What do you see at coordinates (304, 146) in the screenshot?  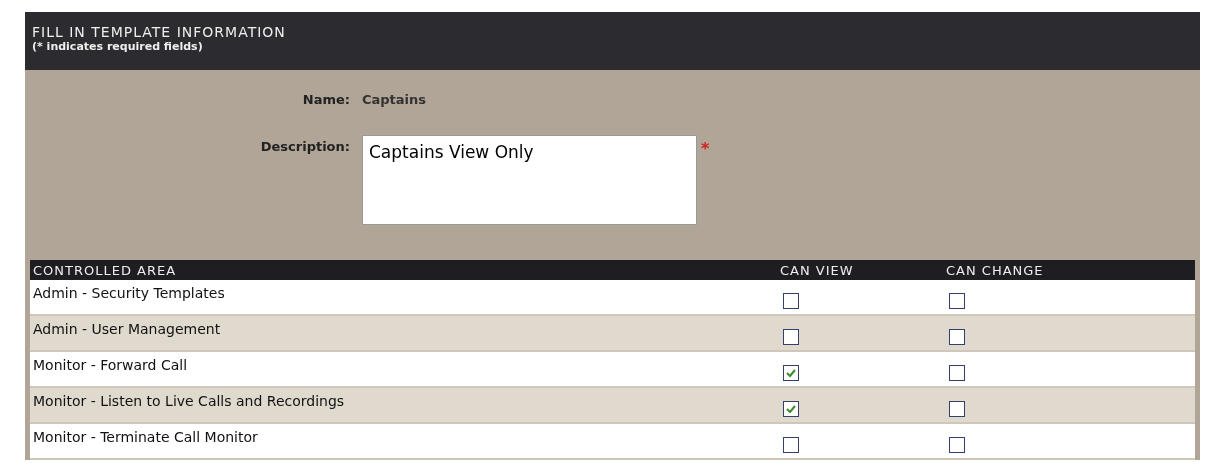 I see `description-label: Description:` at bounding box center [304, 146].